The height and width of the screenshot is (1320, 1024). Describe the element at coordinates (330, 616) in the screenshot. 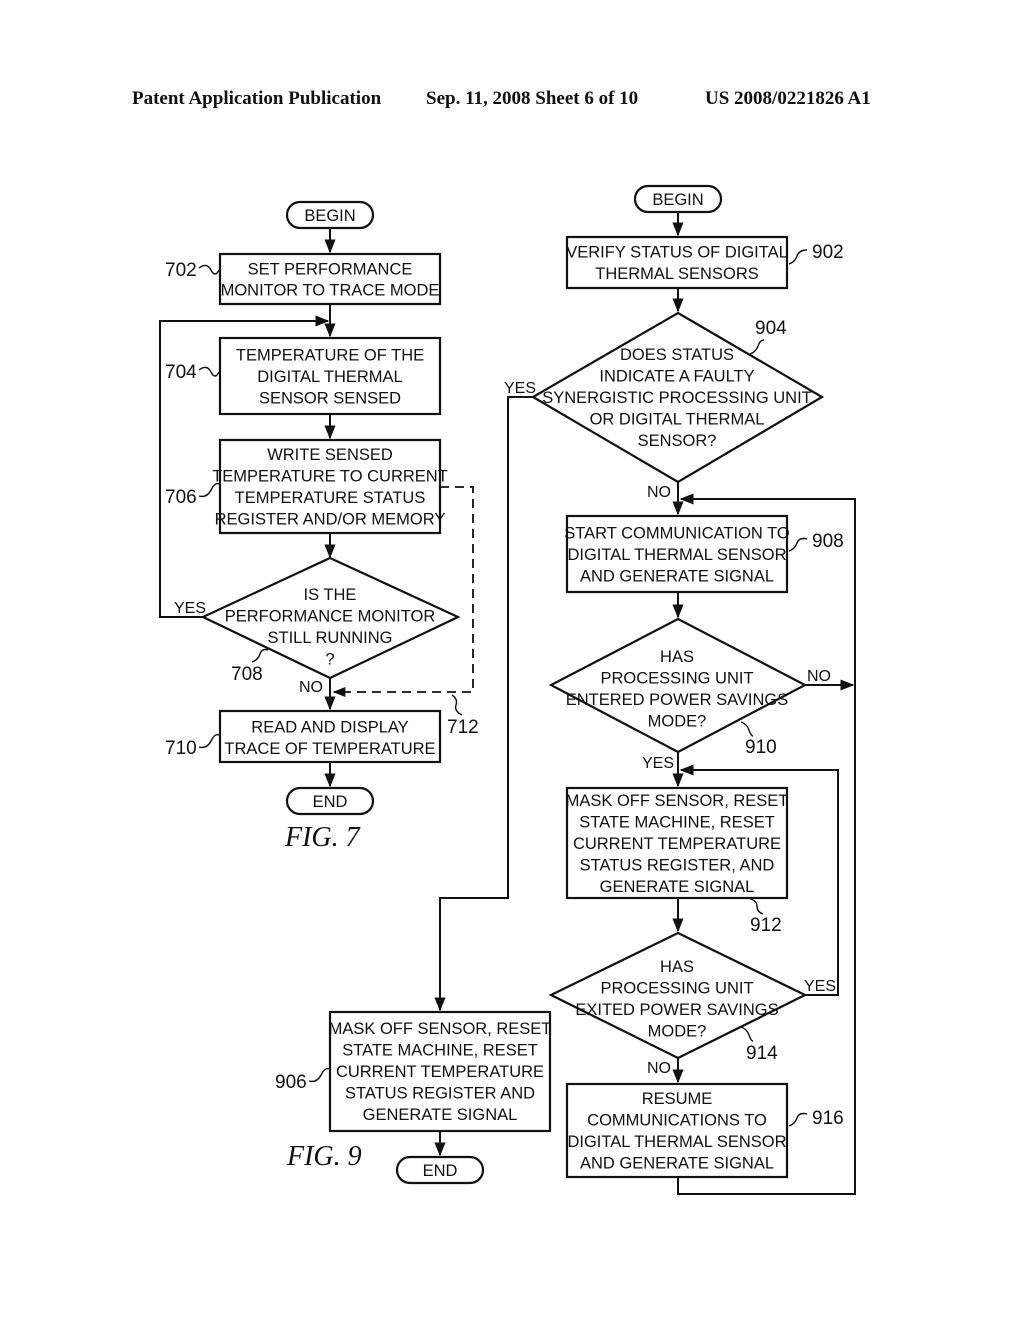

I see `text-line: PERFORMANCE MONITOR` at that location.